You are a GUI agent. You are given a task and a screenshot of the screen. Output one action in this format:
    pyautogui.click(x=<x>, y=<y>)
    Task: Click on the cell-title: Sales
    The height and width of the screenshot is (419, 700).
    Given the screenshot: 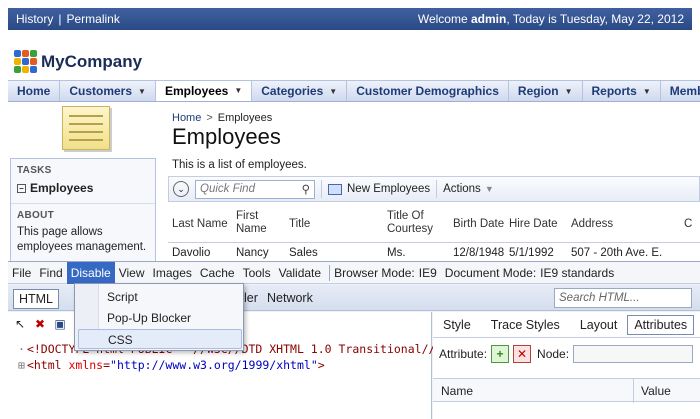 What is the action you would take?
    pyautogui.click(x=303, y=253)
    